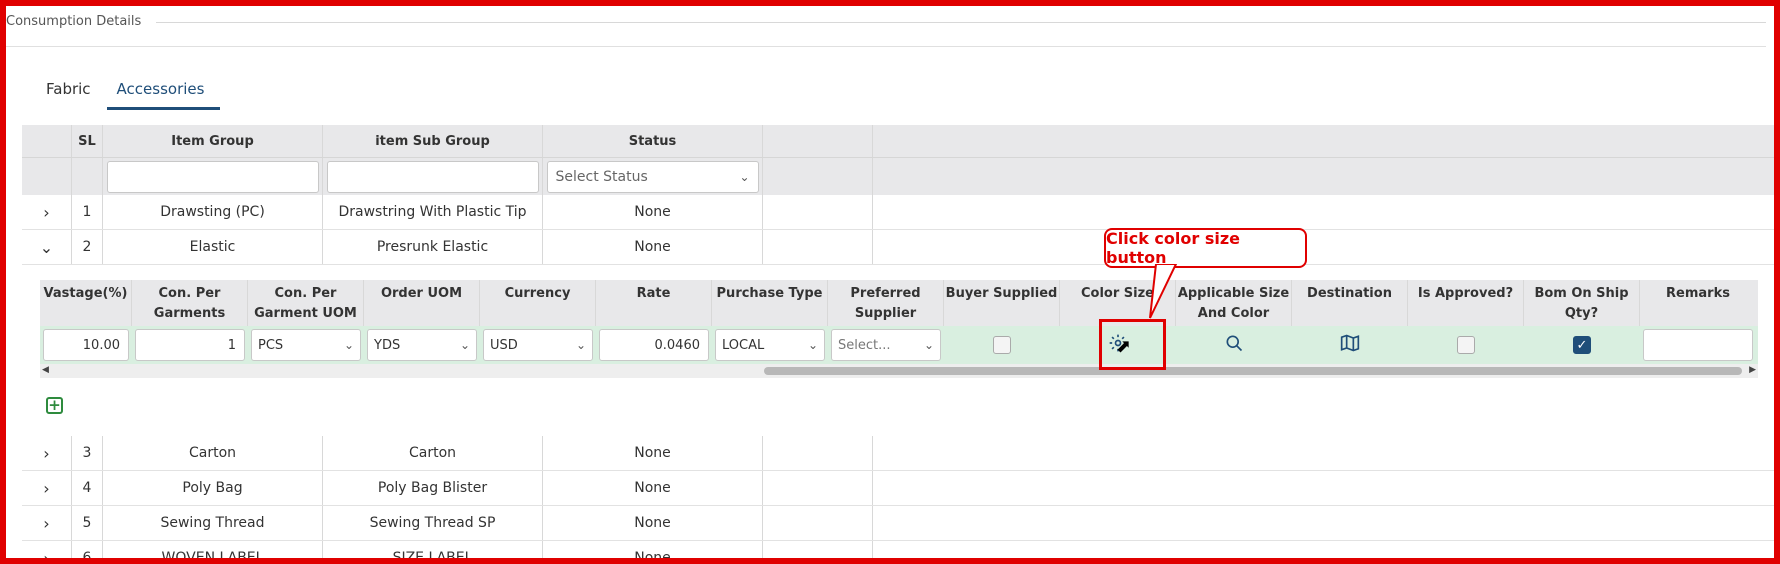 The width and height of the screenshot is (1780, 564). I want to click on filter-item-group-cell, so click(213, 176).